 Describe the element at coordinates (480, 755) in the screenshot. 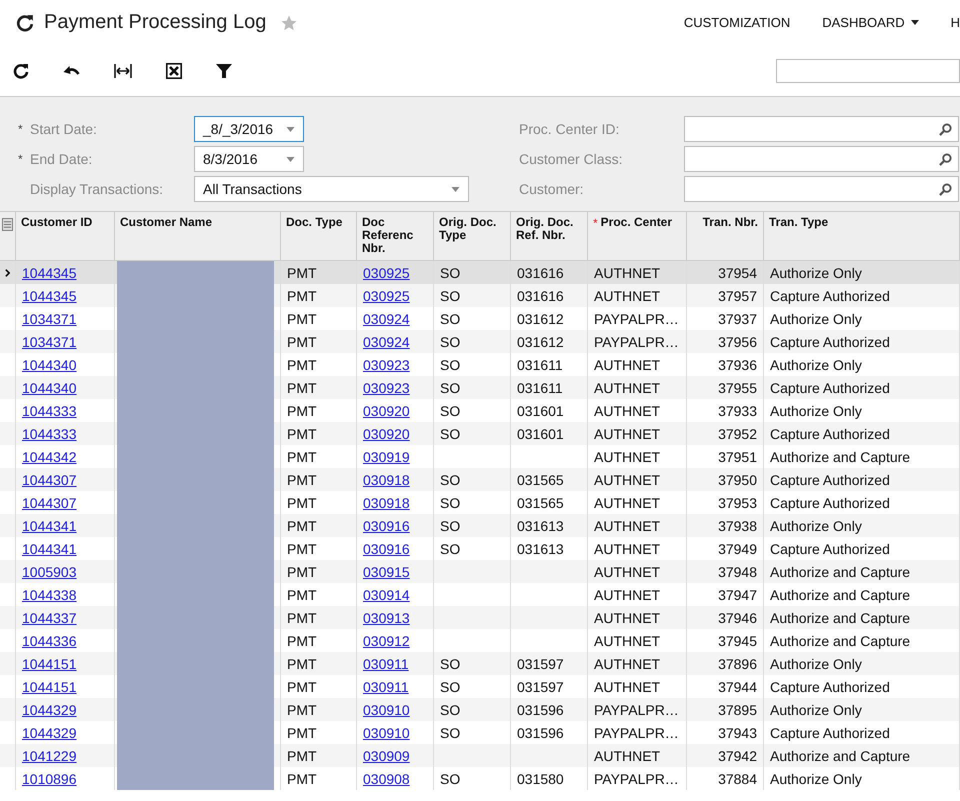

I see `table-row: 1041229 PMT 030909 AUTHNET 37942 Authorize and Capture` at that location.